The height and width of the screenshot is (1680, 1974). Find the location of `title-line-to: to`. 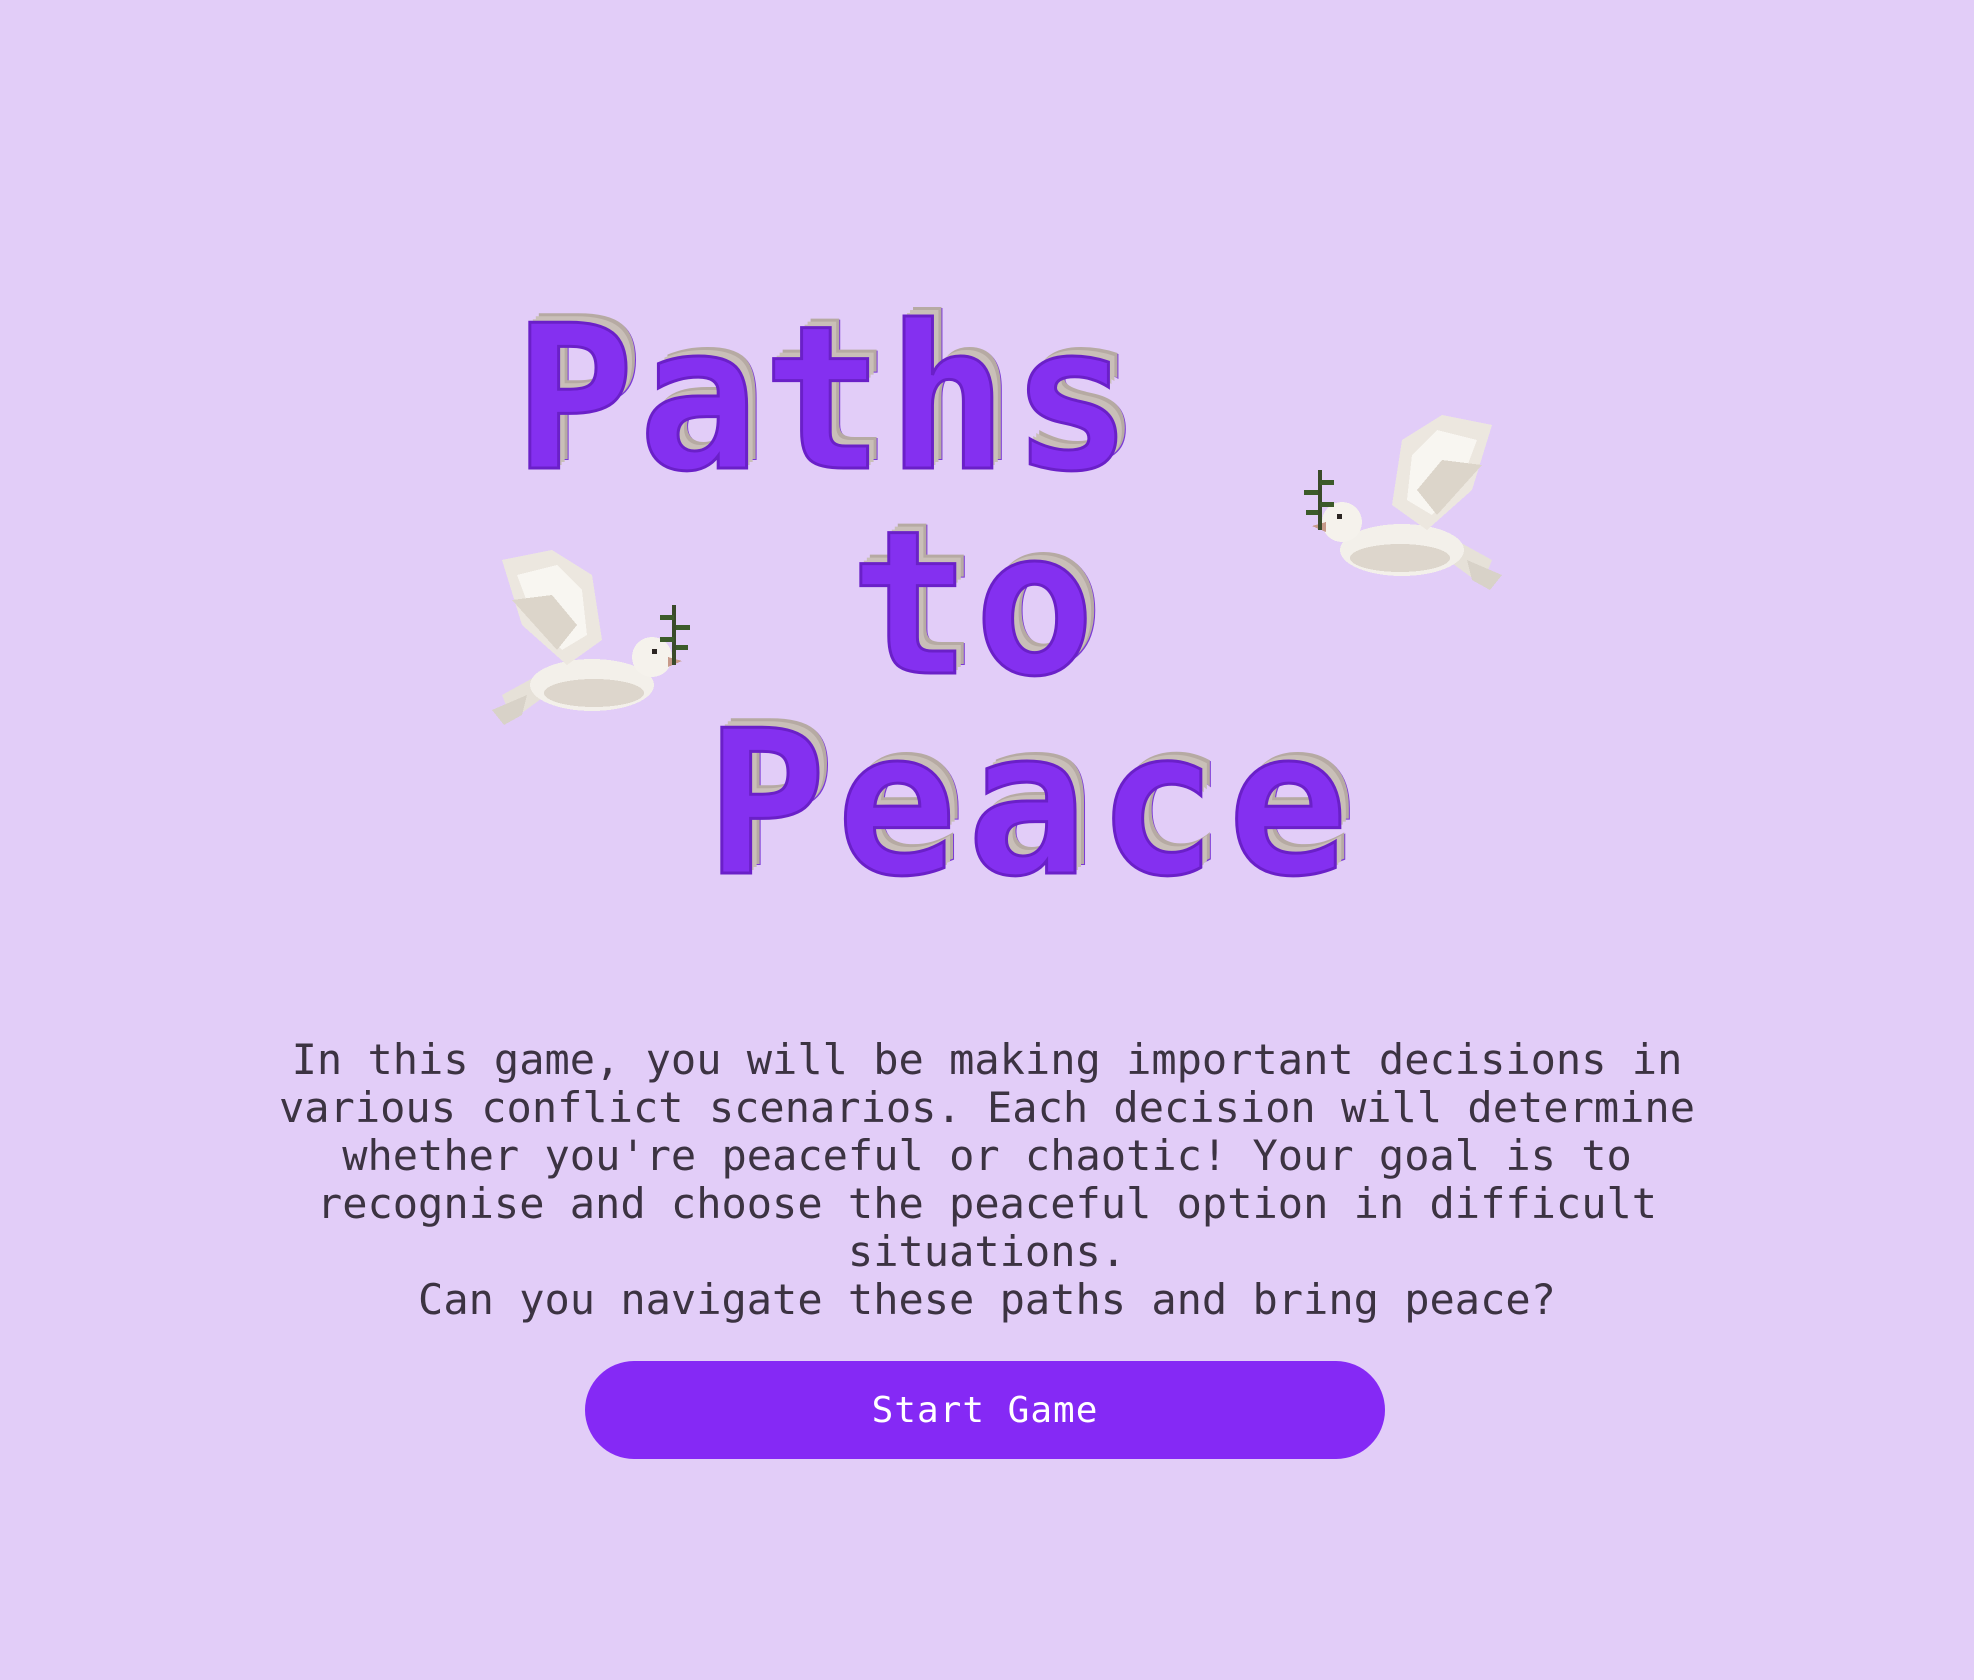

title-line-to: to is located at coordinates (974, 604).